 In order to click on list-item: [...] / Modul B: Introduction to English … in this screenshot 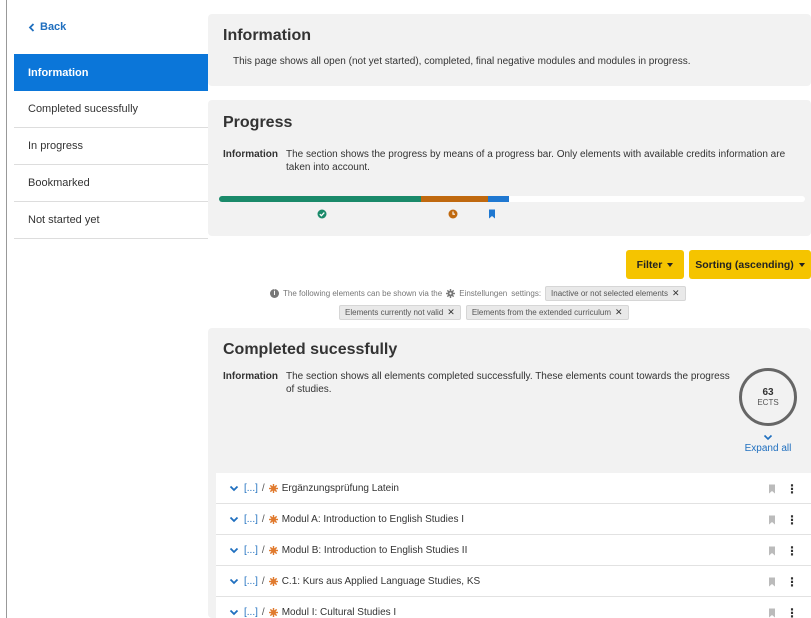, I will do `click(513, 550)`.